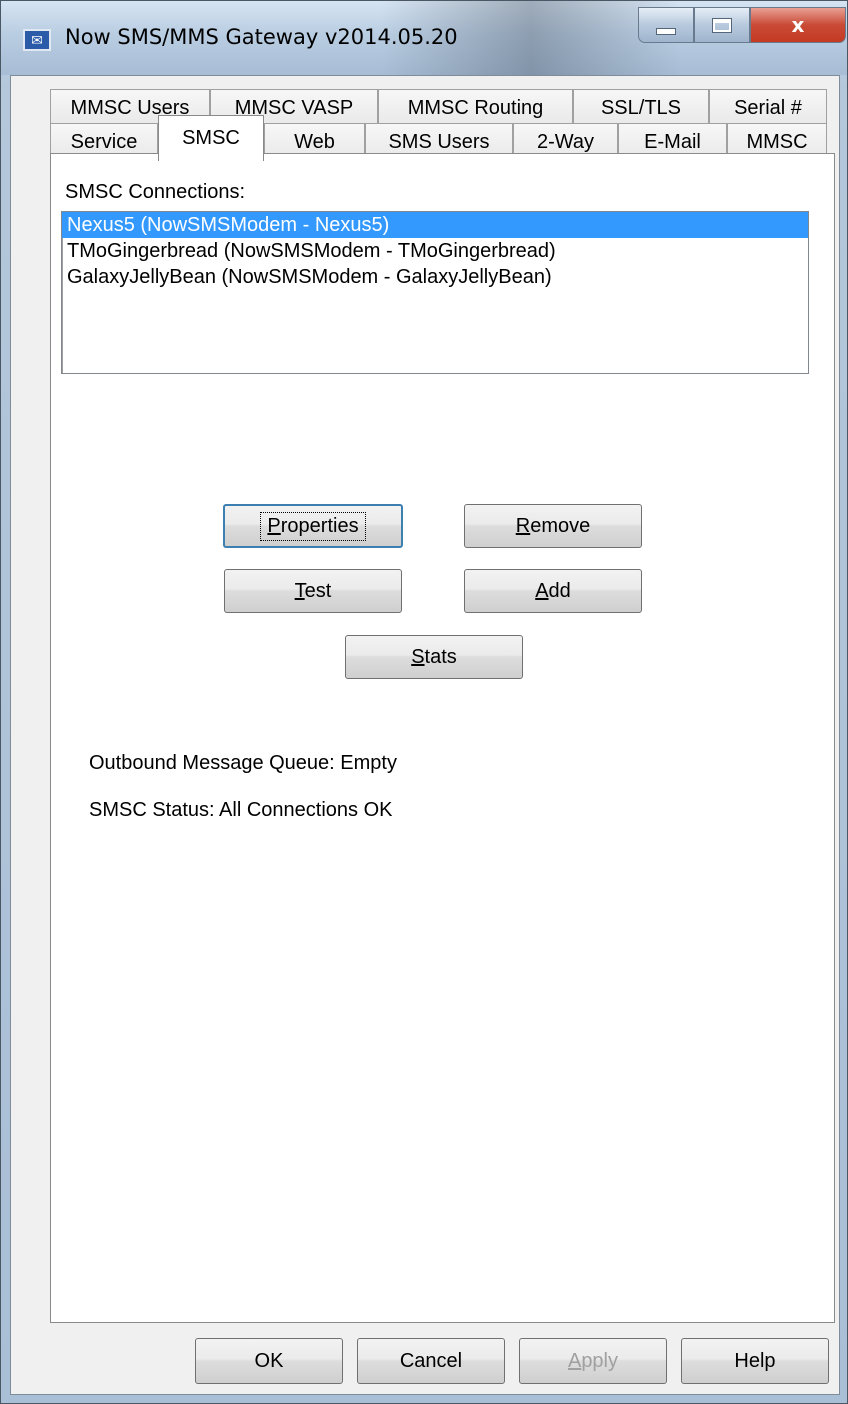 Image resolution: width=848 pixels, height=1404 pixels. What do you see at coordinates (641, 108) in the screenshot?
I see `tab-ssl-tls: SSL/TLS` at bounding box center [641, 108].